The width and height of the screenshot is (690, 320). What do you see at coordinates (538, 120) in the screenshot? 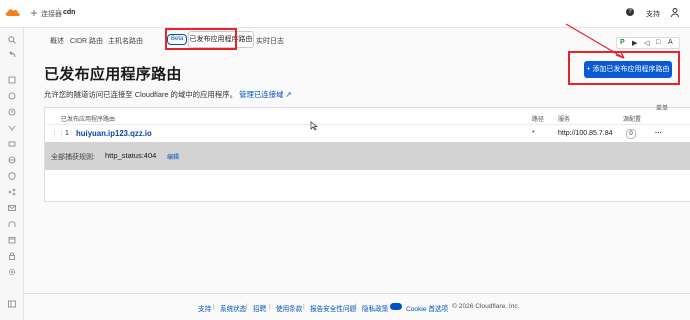
I see `column-header-path: 路径` at bounding box center [538, 120].